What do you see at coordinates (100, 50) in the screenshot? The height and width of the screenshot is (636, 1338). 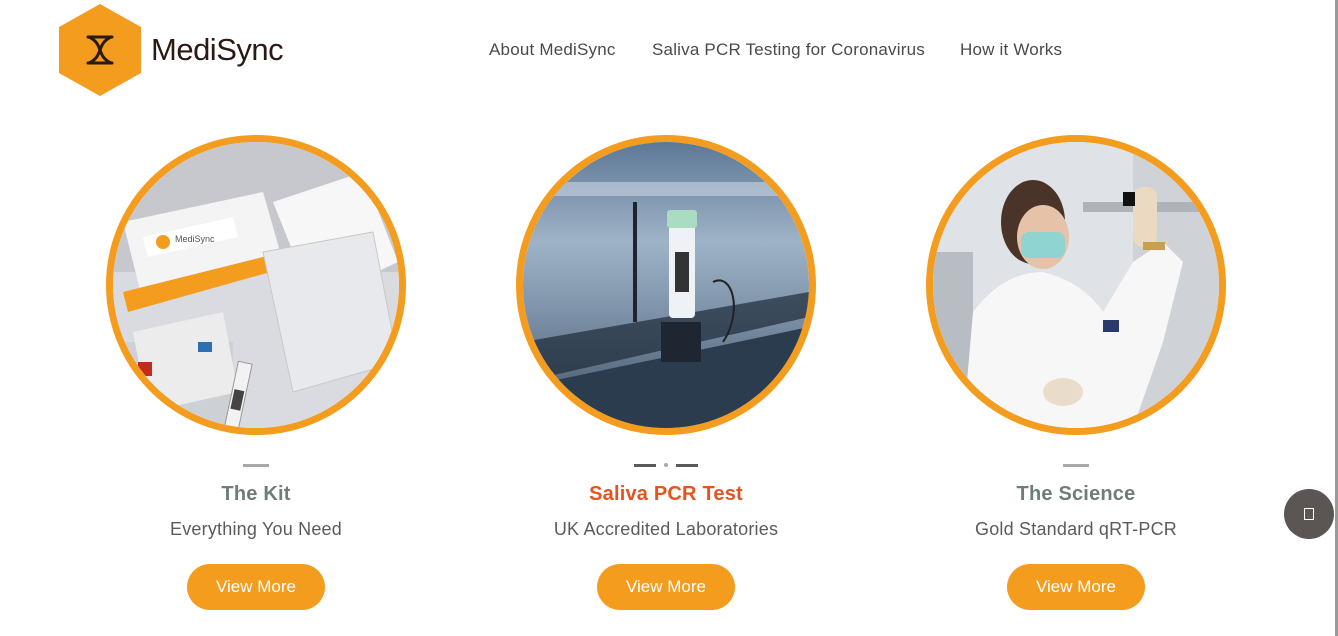 I see `dna-hexagon-icon` at bounding box center [100, 50].